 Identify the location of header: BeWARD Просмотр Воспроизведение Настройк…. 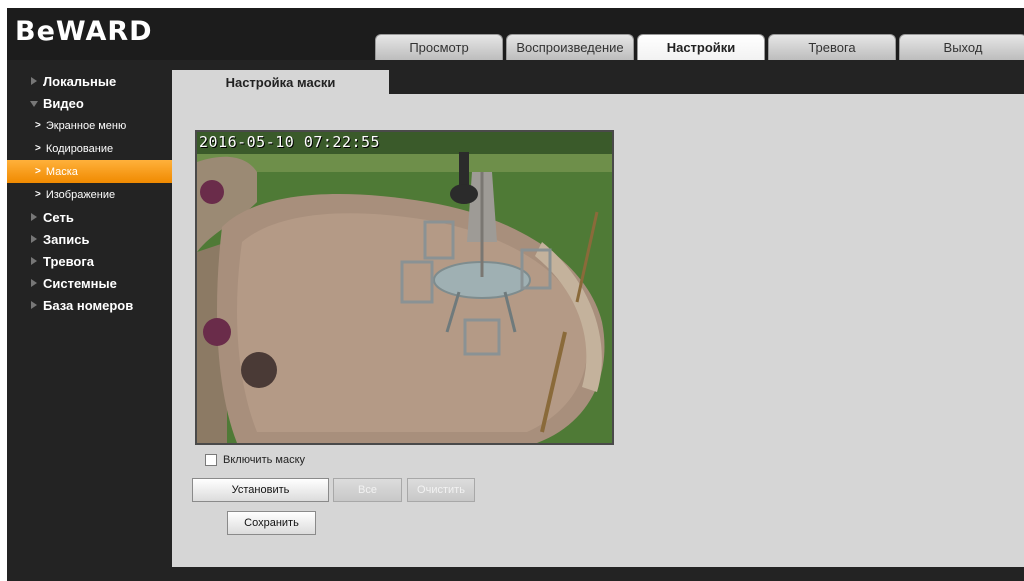
(515, 34).